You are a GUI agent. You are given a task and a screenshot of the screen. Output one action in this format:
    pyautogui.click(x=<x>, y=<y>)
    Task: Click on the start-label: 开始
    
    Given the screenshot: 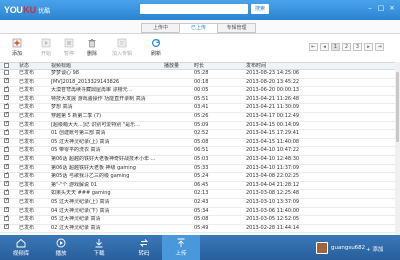 What is the action you would take?
    pyautogui.click(x=45, y=54)
    